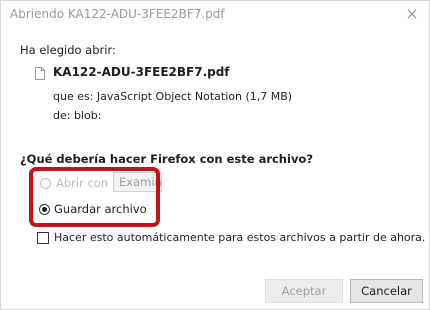 The width and height of the screenshot is (430, 310). Describe the element at coordinates (40, 73) in the screenshot. I see `document-icon` at that location.